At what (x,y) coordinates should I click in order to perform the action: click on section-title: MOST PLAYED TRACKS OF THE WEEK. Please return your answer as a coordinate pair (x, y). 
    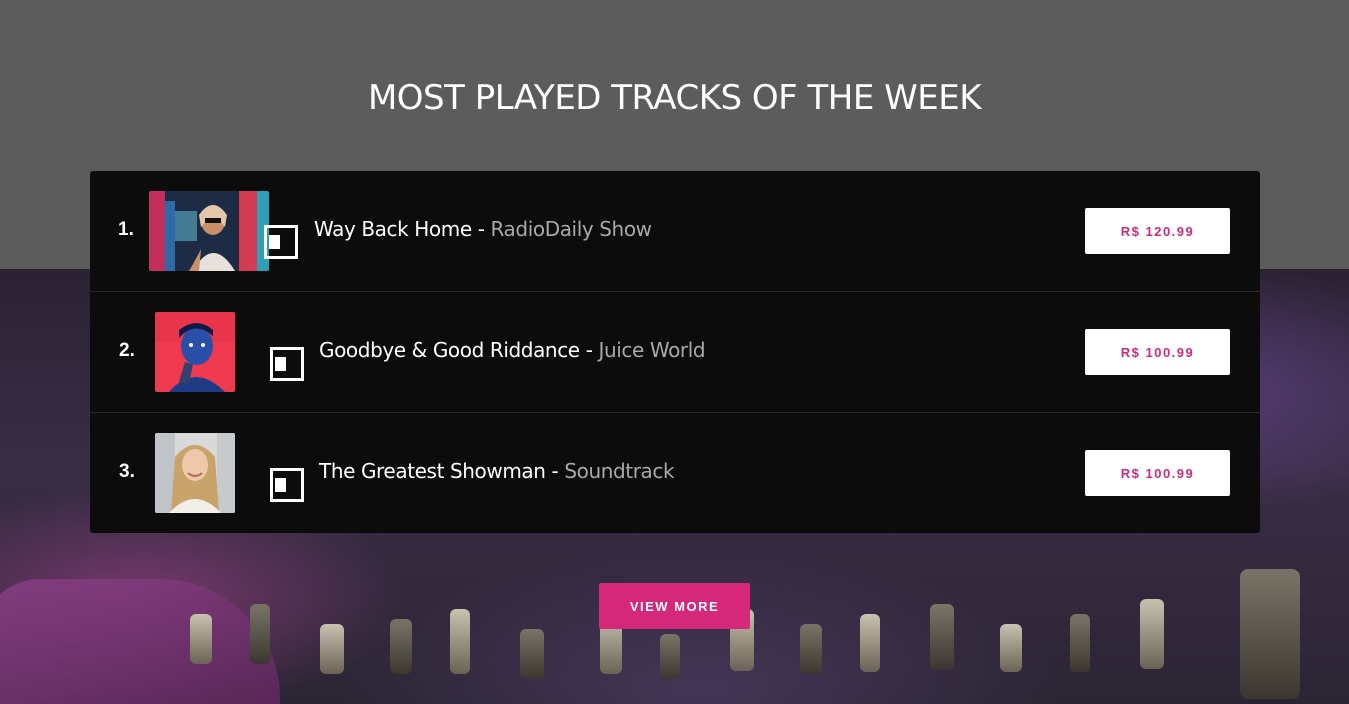
    Looking at the image, I should click on (674, 98).